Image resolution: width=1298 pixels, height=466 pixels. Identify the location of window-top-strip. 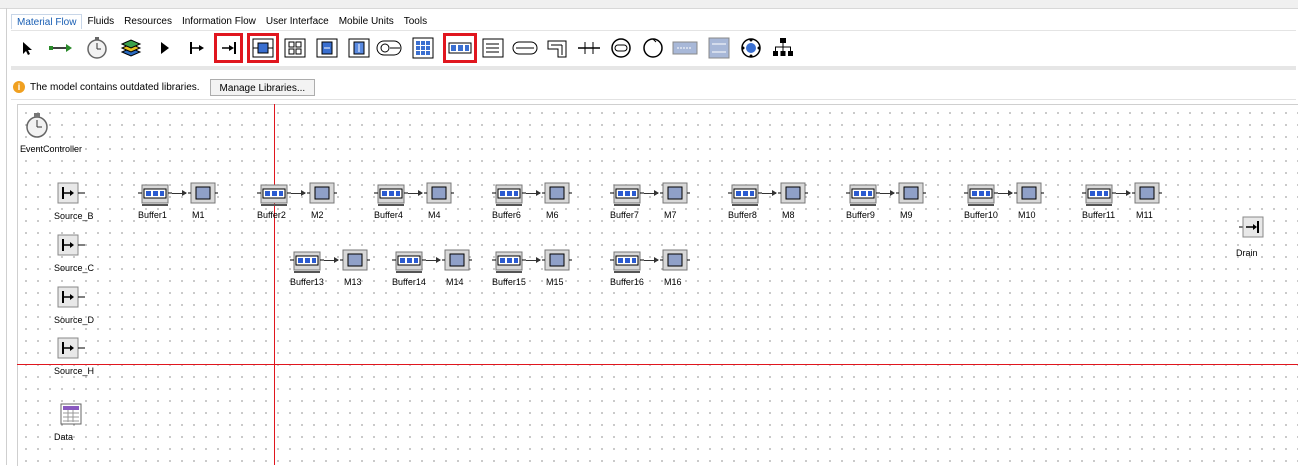
(649, 4).